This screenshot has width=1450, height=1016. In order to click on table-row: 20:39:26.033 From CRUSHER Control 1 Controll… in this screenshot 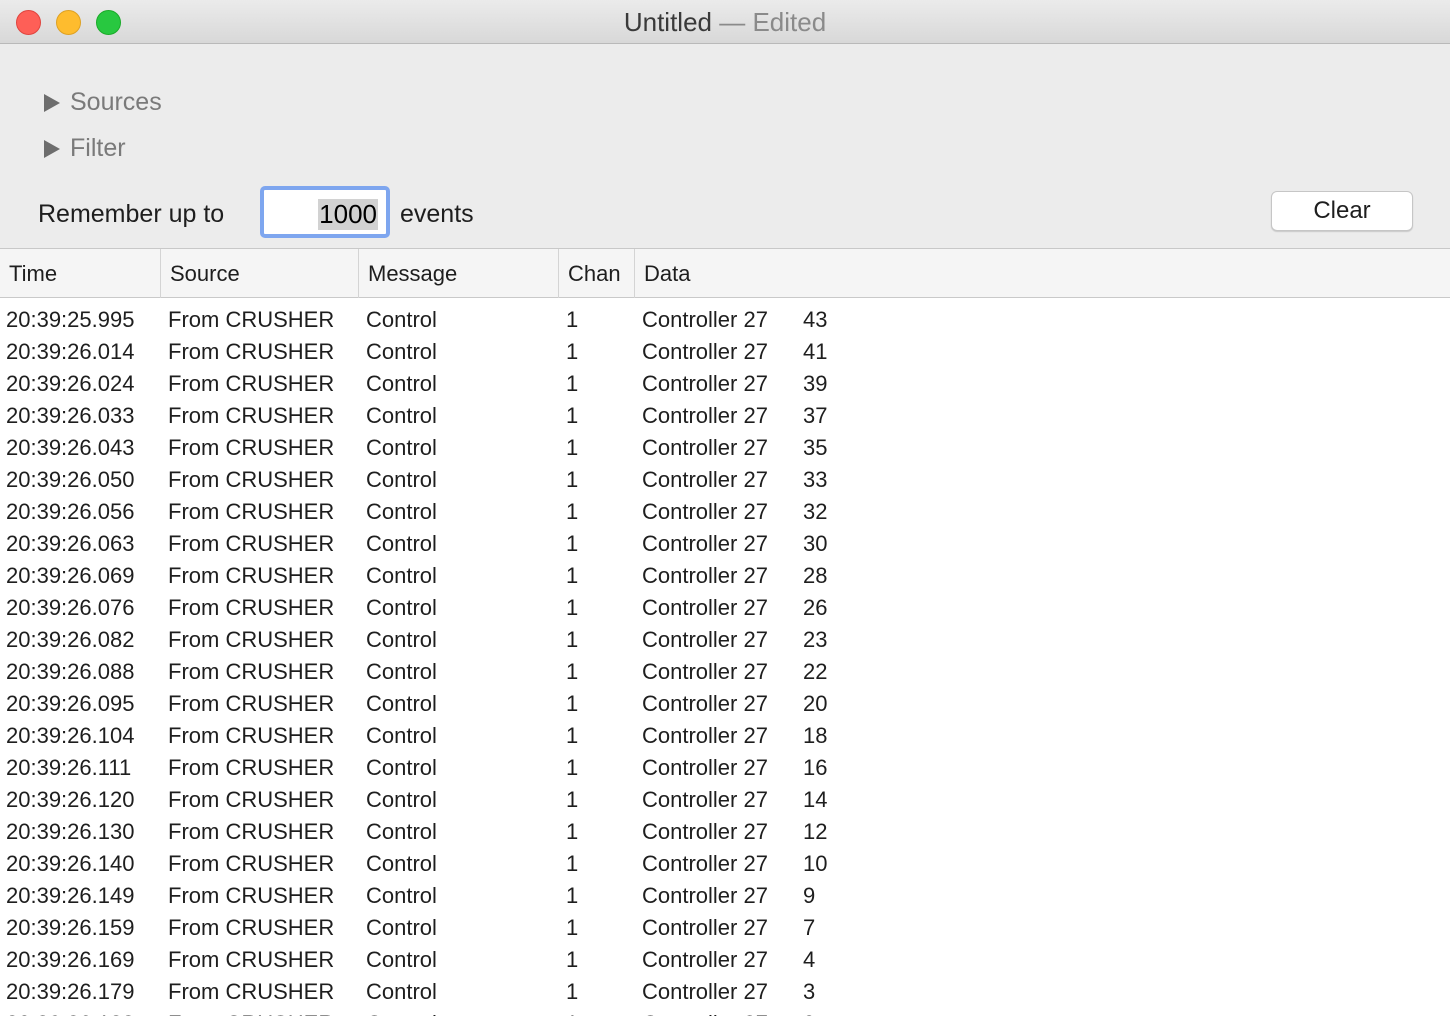, I will do `click(725, 416)`.